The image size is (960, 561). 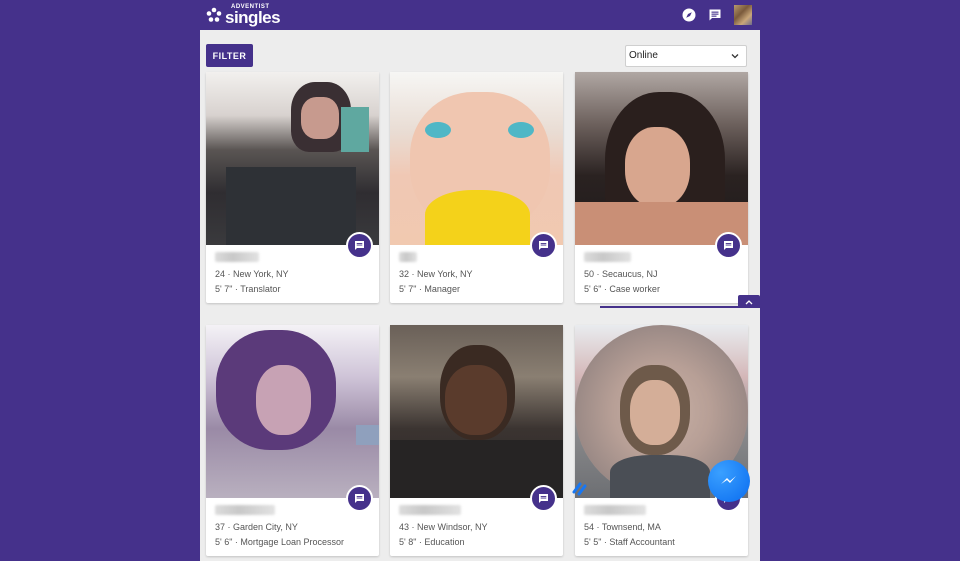 What do you see at coordinates (253, 17) in the screenshot?
I see `logo-text-singles: singles` at bounding box center [253, 17].